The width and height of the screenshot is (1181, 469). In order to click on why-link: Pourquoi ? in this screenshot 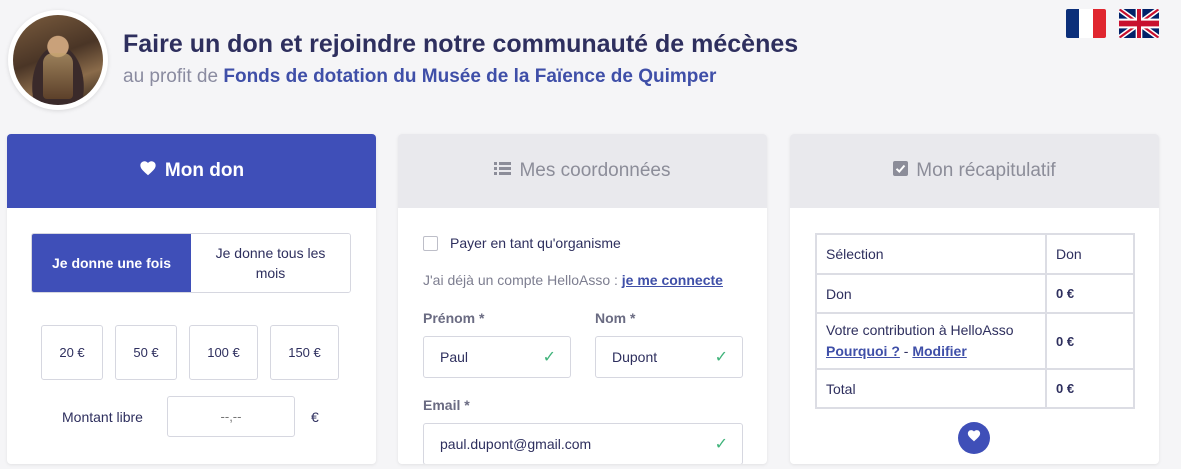, I will do `click(863, 351)`.